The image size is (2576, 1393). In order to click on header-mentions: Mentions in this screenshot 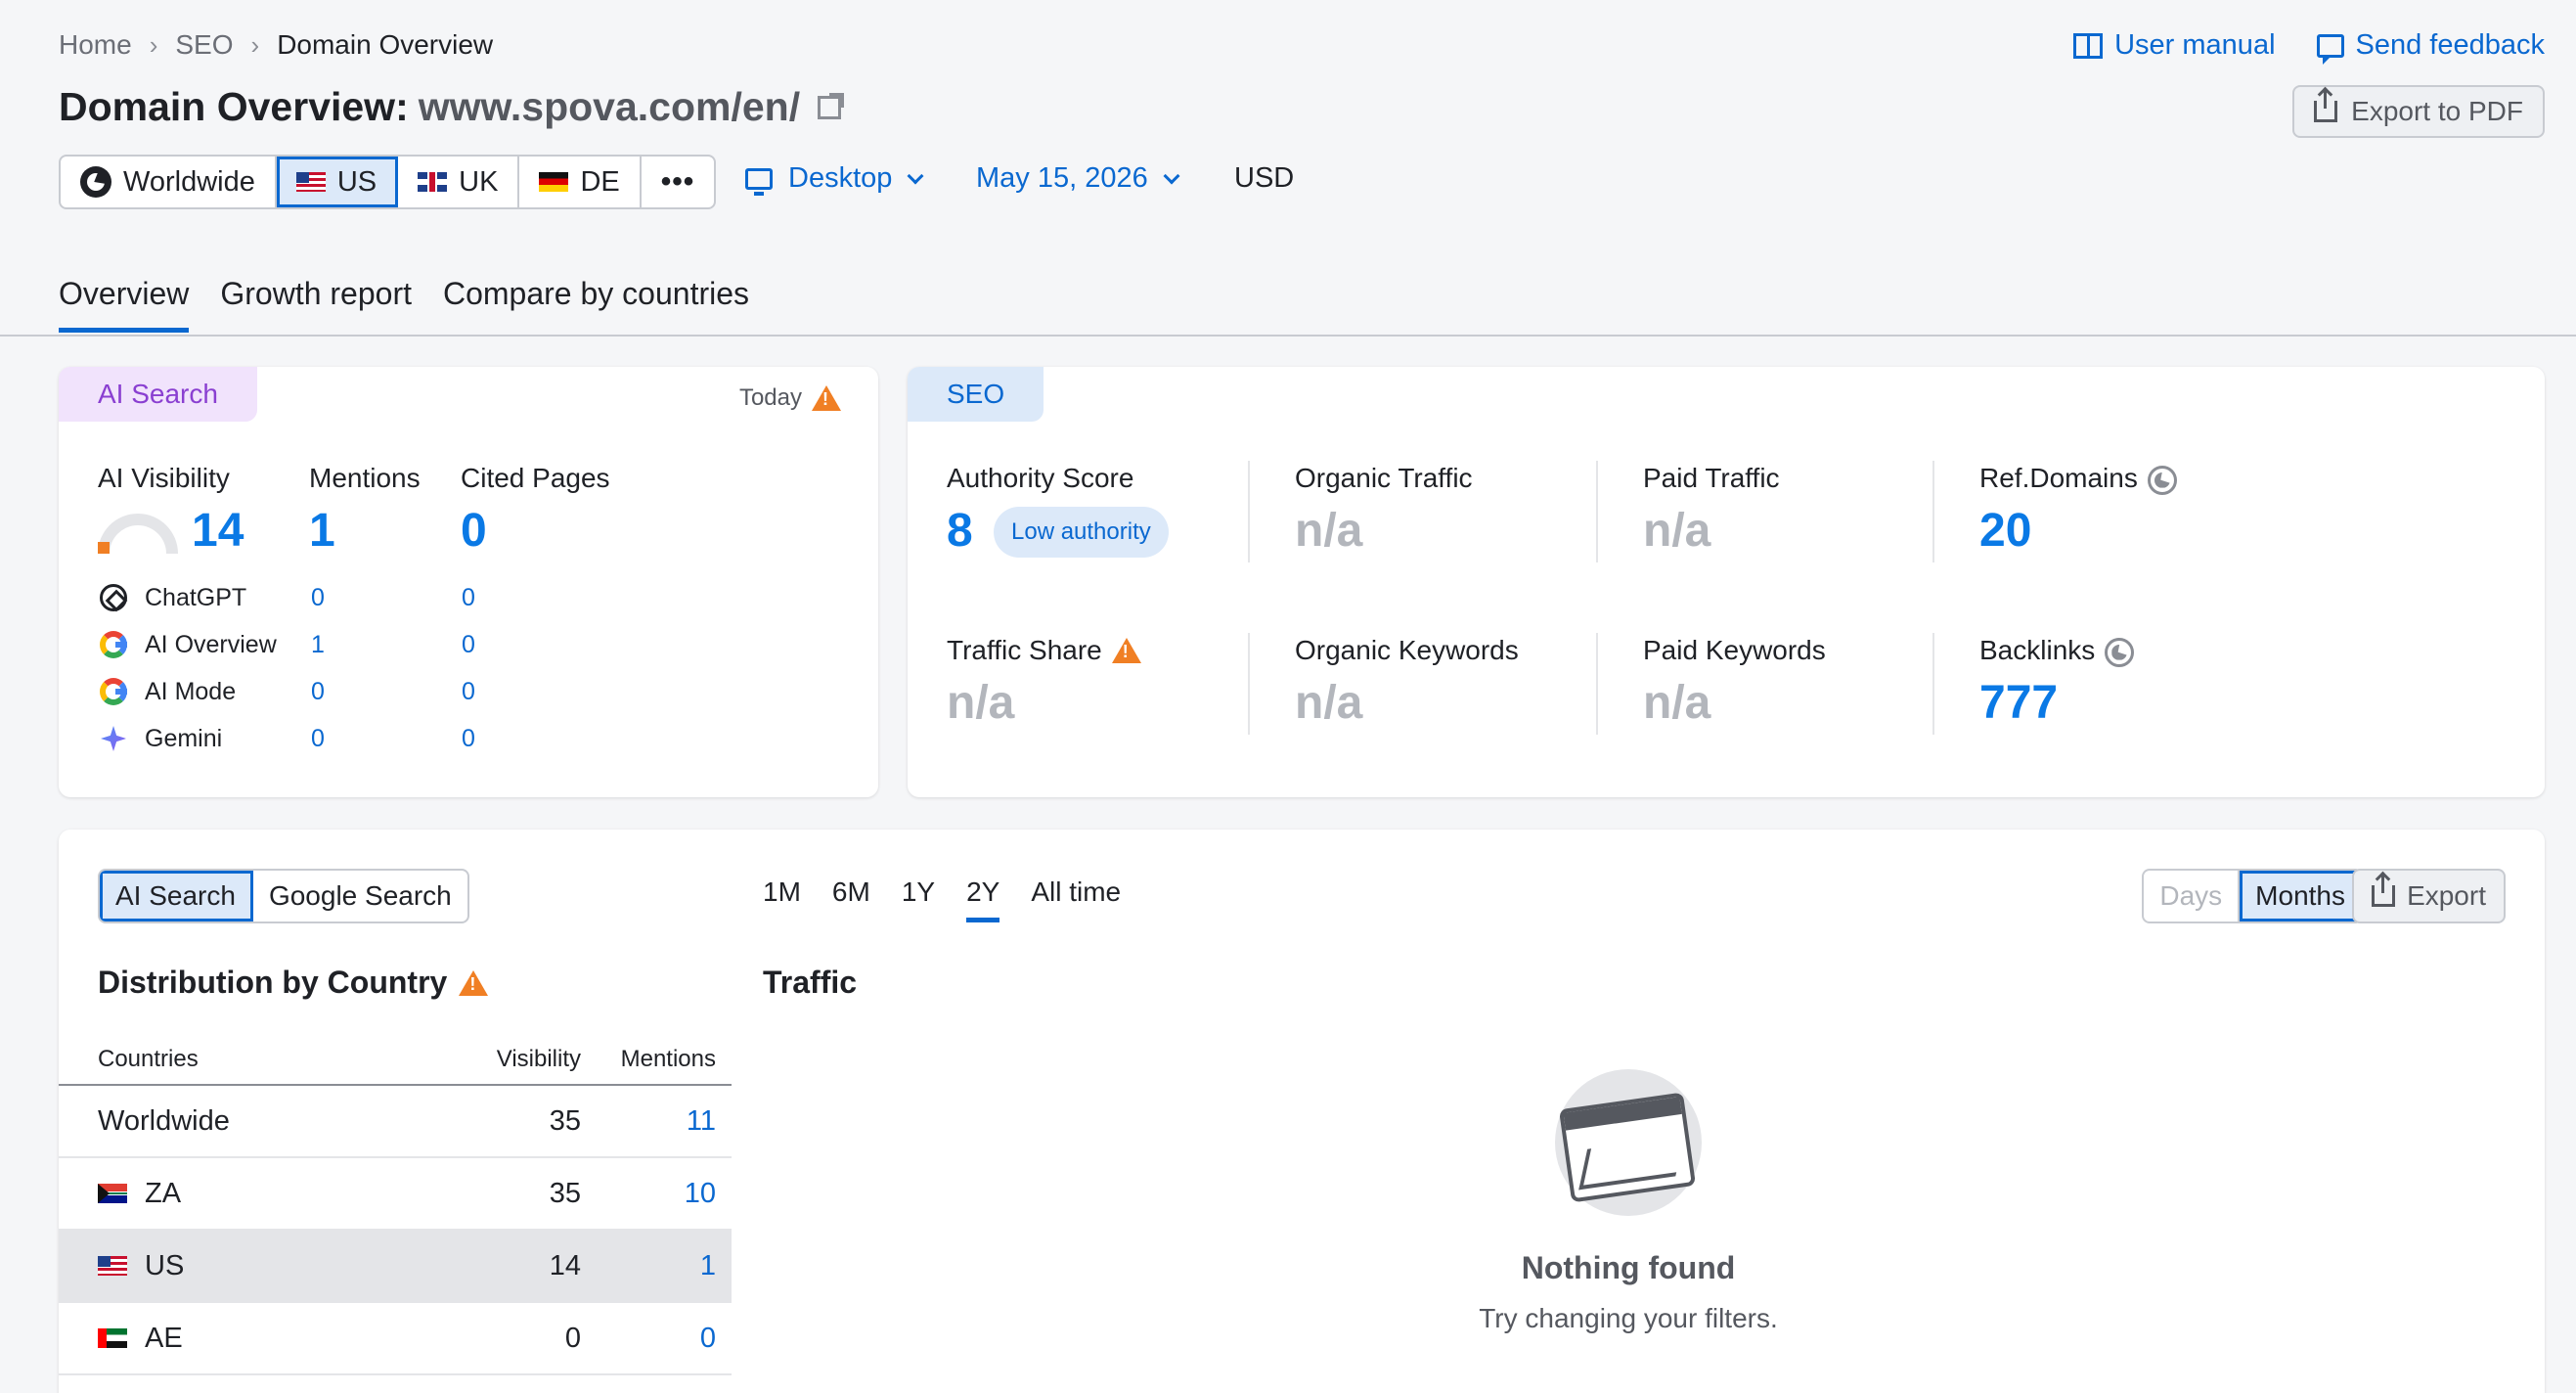, I will do `click(648, 1059)`.